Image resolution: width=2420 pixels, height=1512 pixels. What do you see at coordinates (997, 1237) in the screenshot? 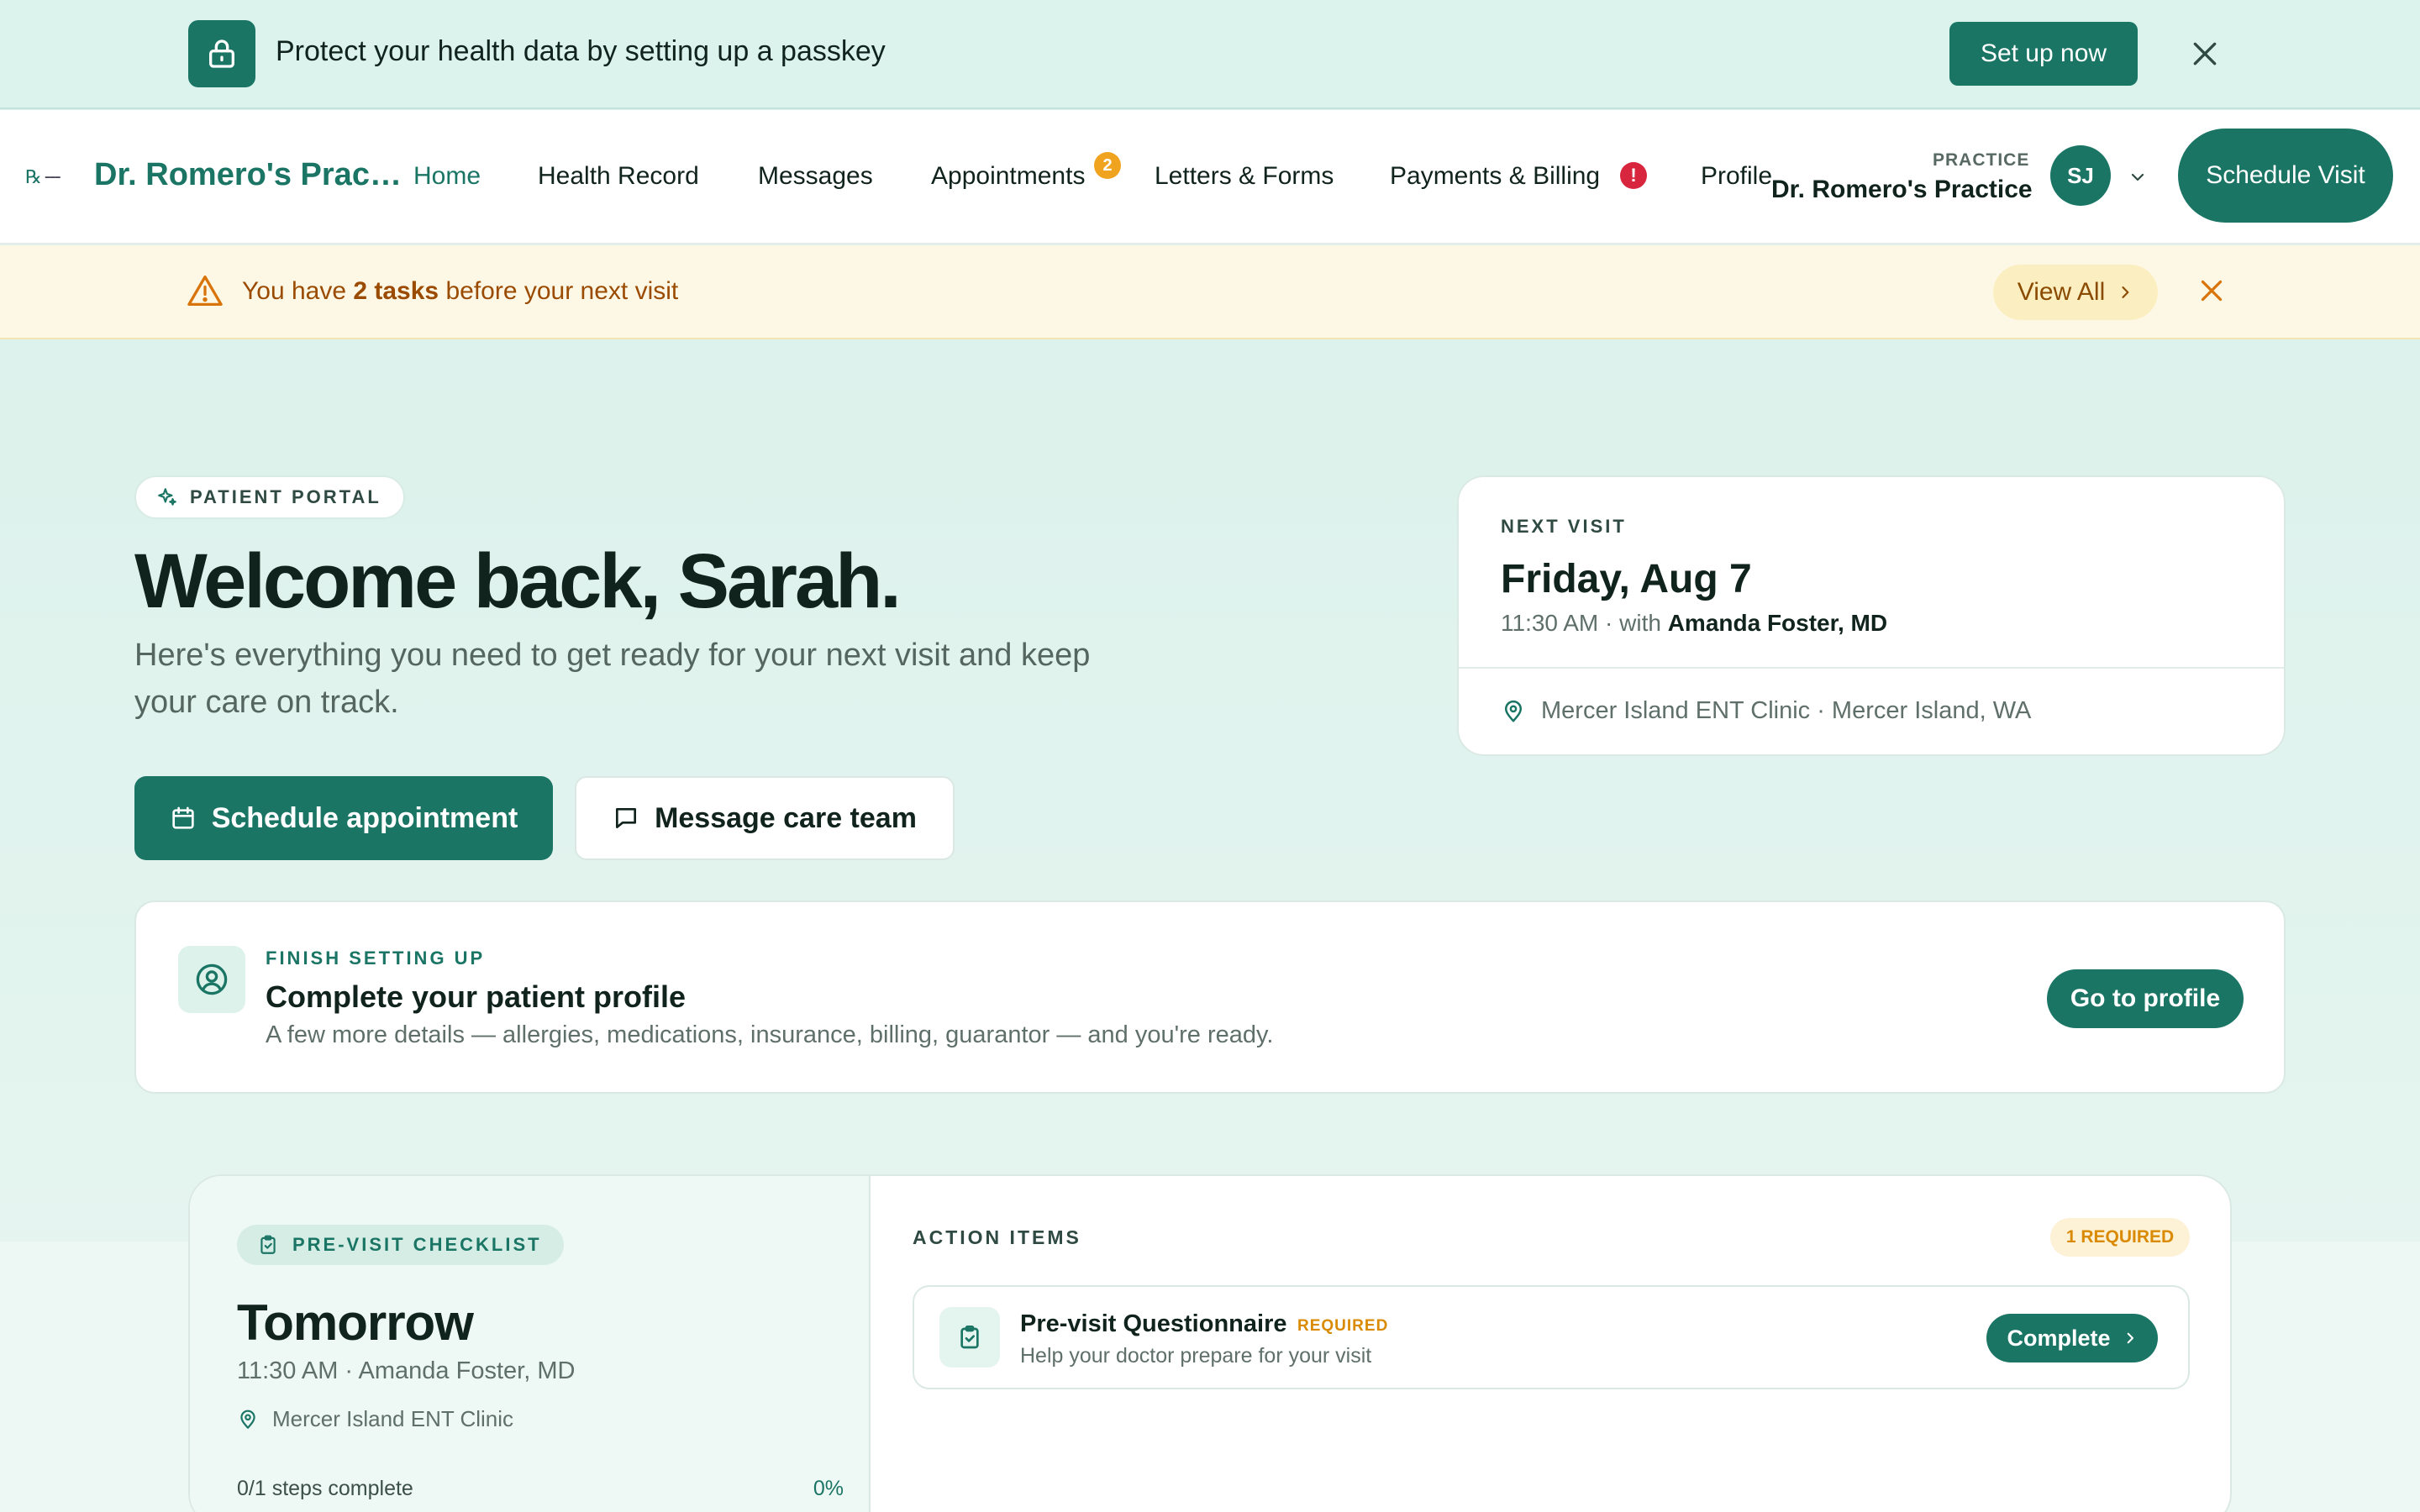
I see `action-items-label: ACTION ITEMS` at bounding box center [997, 1237].